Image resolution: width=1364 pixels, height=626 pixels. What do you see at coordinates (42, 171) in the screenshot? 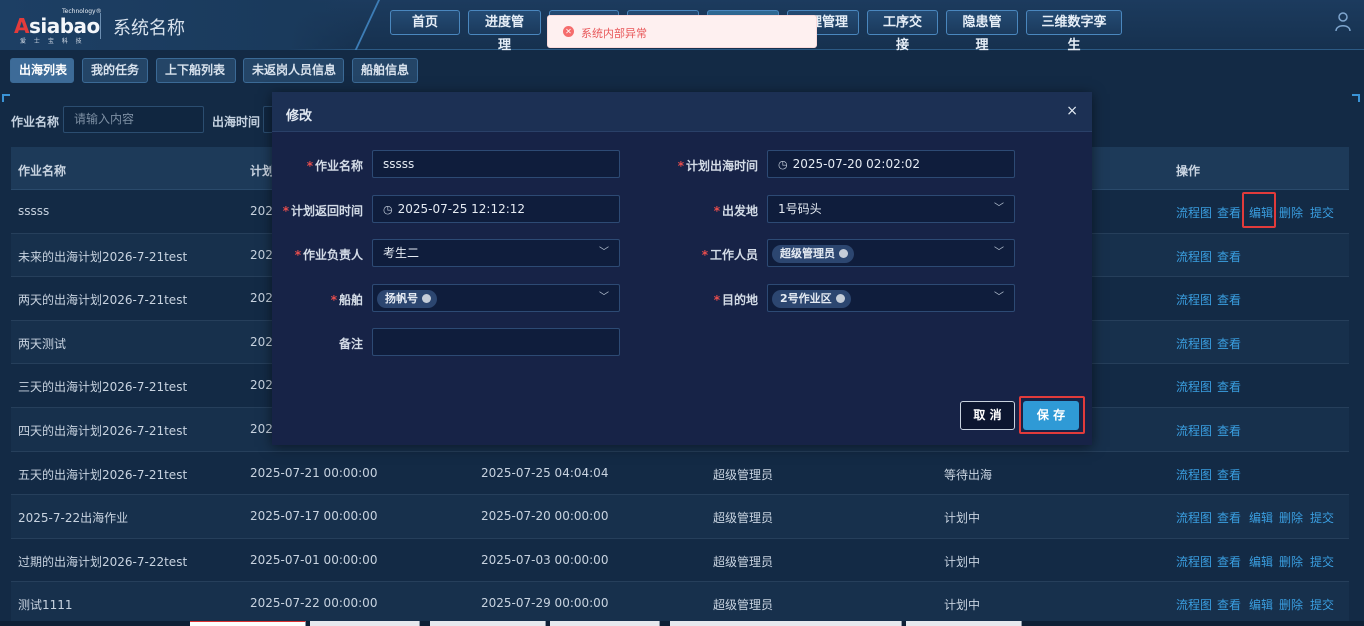
I see `th-task-name: 作业名称` at bounding box center [42, 171].